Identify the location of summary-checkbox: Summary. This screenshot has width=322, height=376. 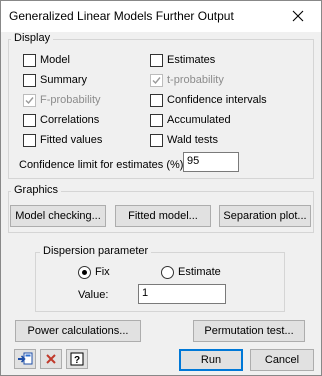
(55, 80).